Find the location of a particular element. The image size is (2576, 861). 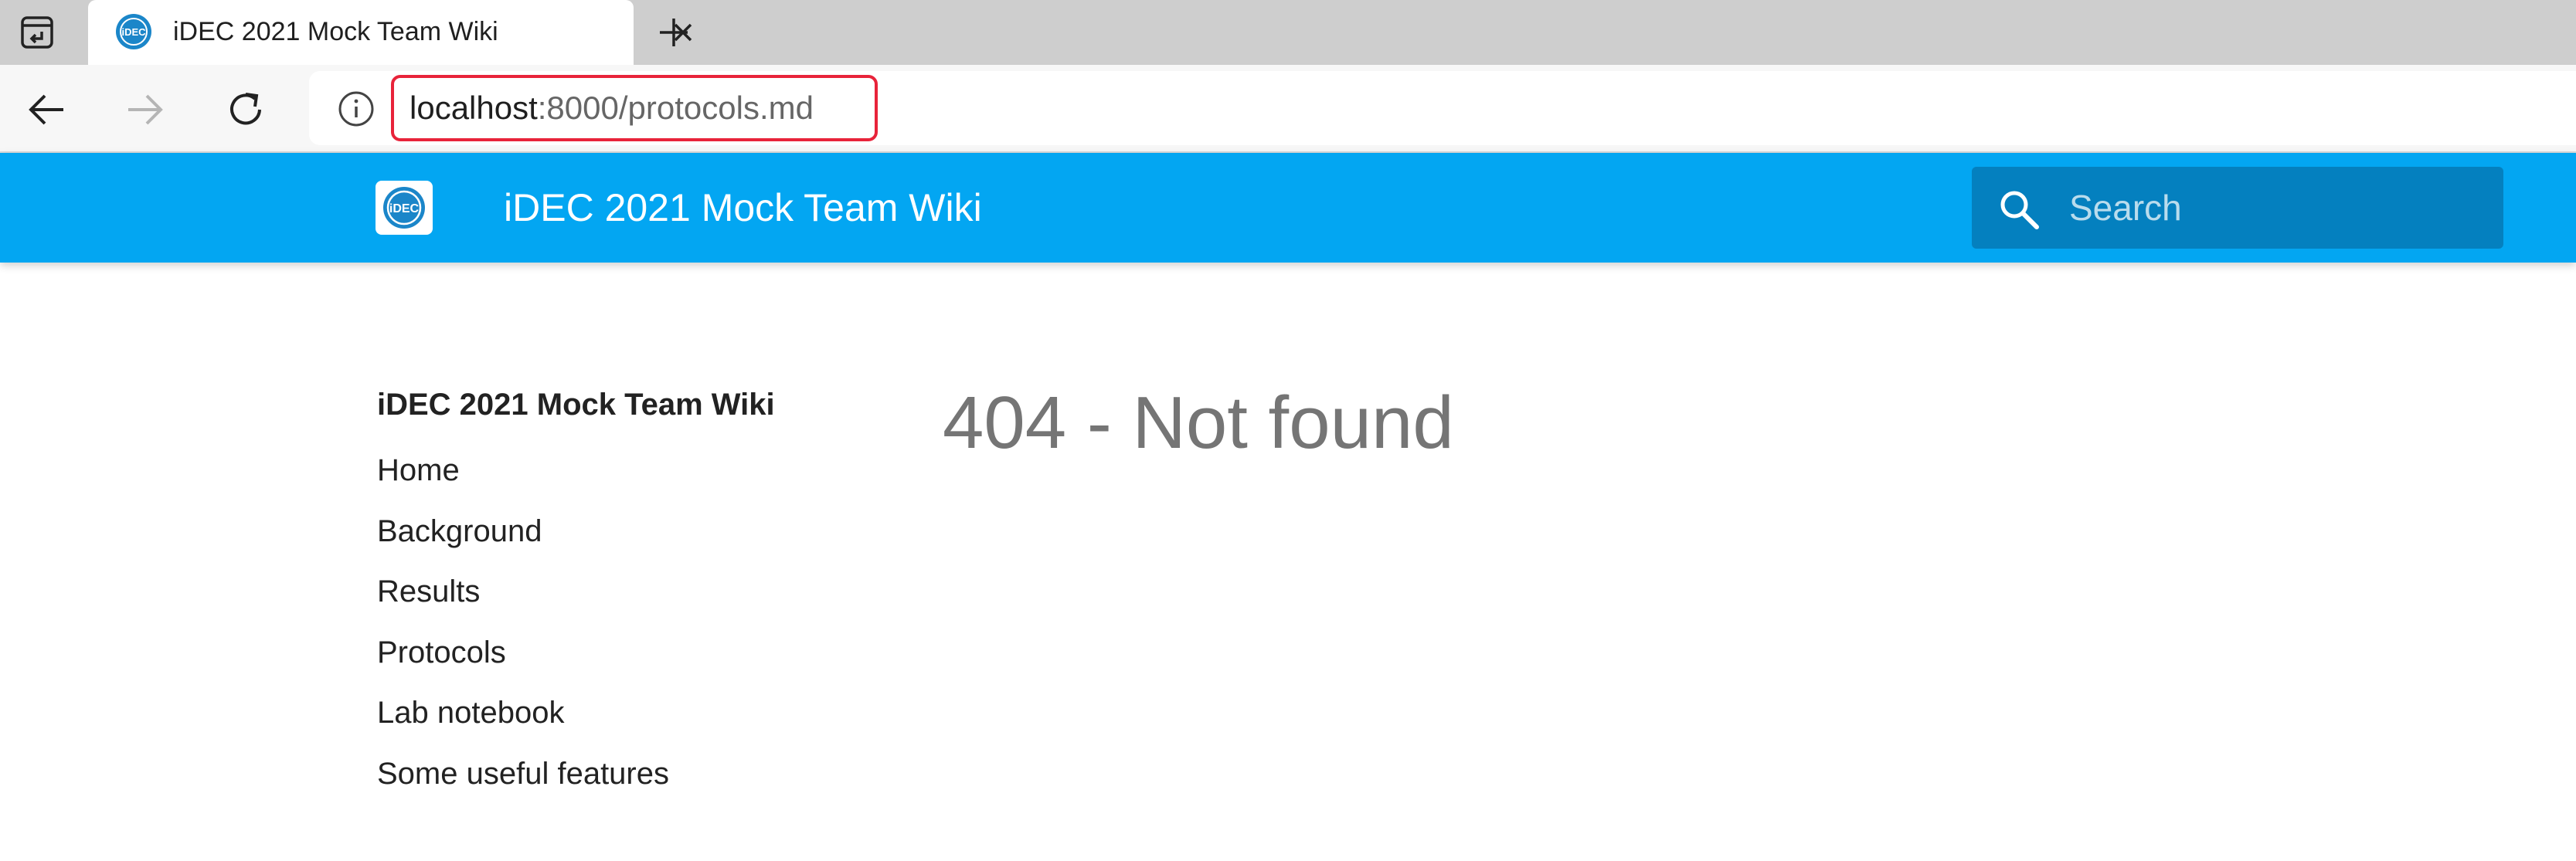

sidebar-item-useful-features: Some useful features is located at coordinates (609, 774).